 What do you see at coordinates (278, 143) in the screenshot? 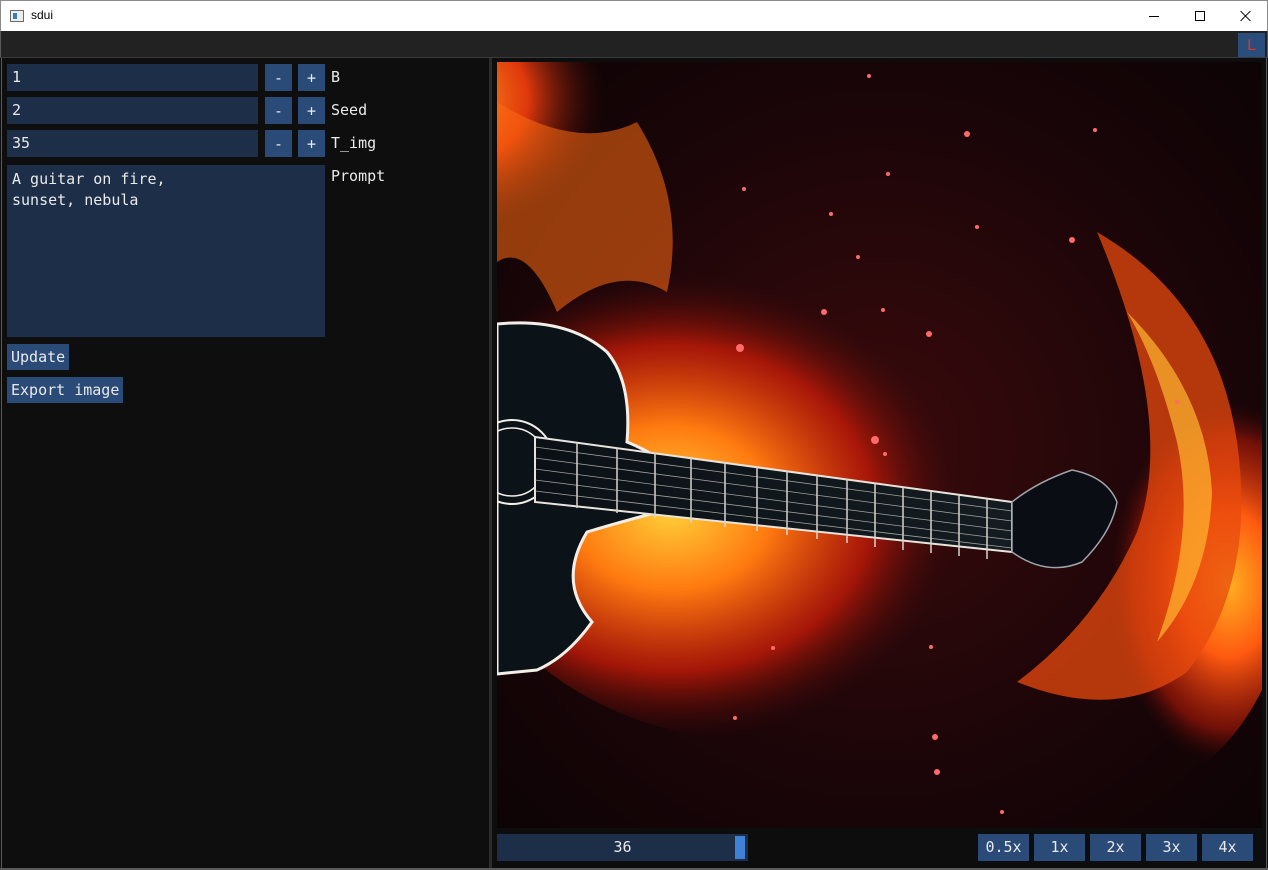
I see `t-img-decrement-button: -` at bounding box center [278, 143].